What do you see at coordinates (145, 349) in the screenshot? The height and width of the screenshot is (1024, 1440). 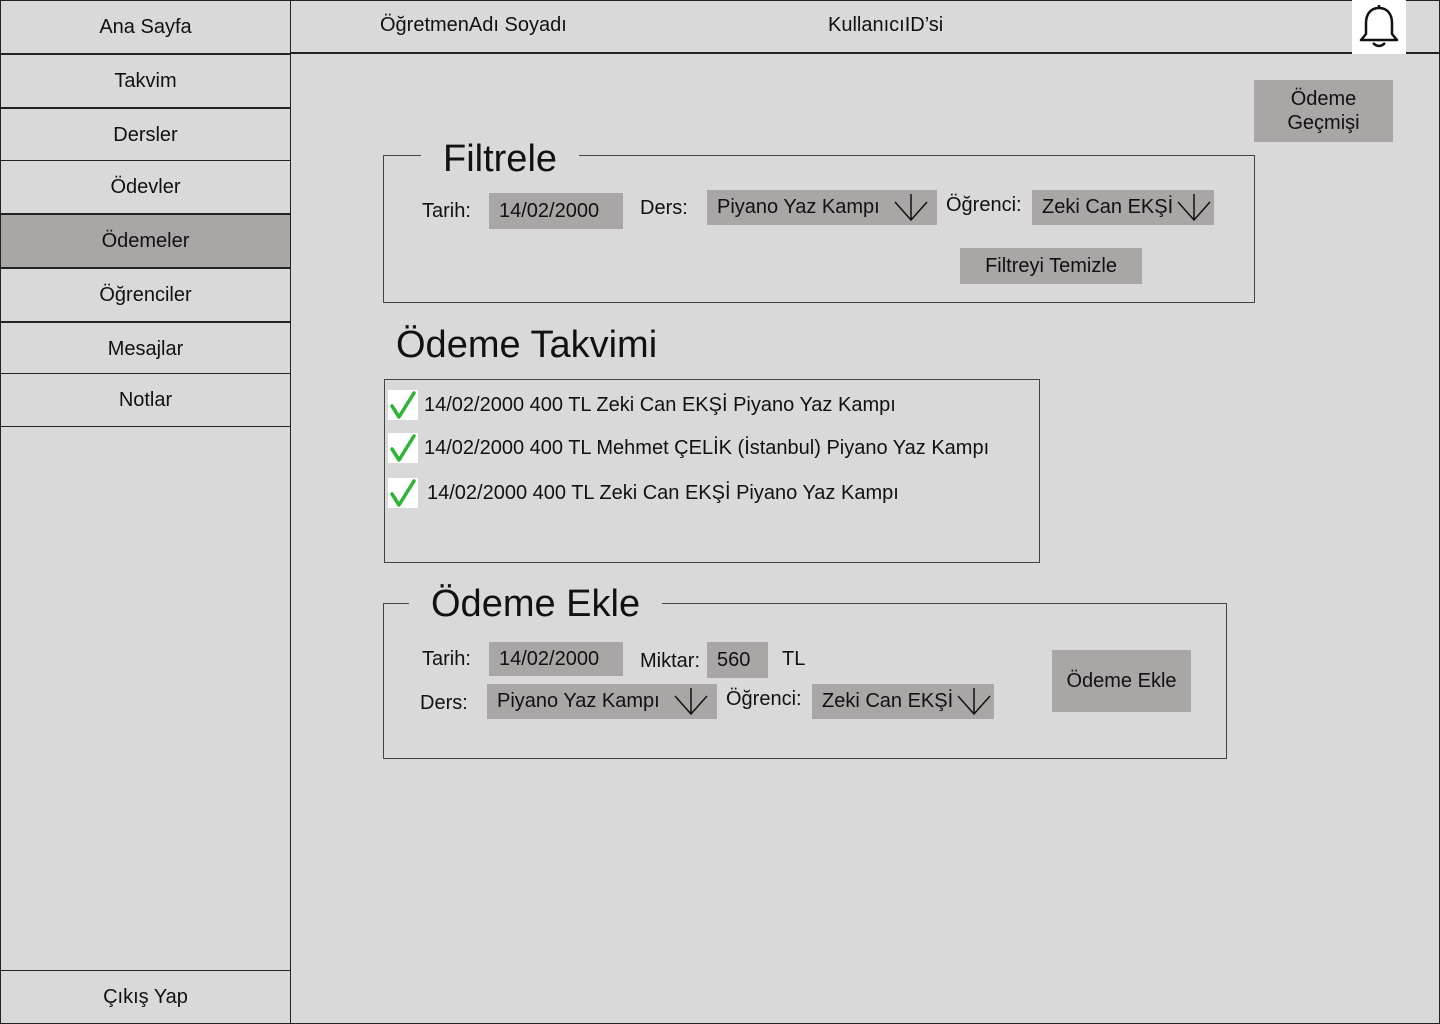 I see `sidebar-item-messages: Mesajlar` at bounding box center [145, 349].